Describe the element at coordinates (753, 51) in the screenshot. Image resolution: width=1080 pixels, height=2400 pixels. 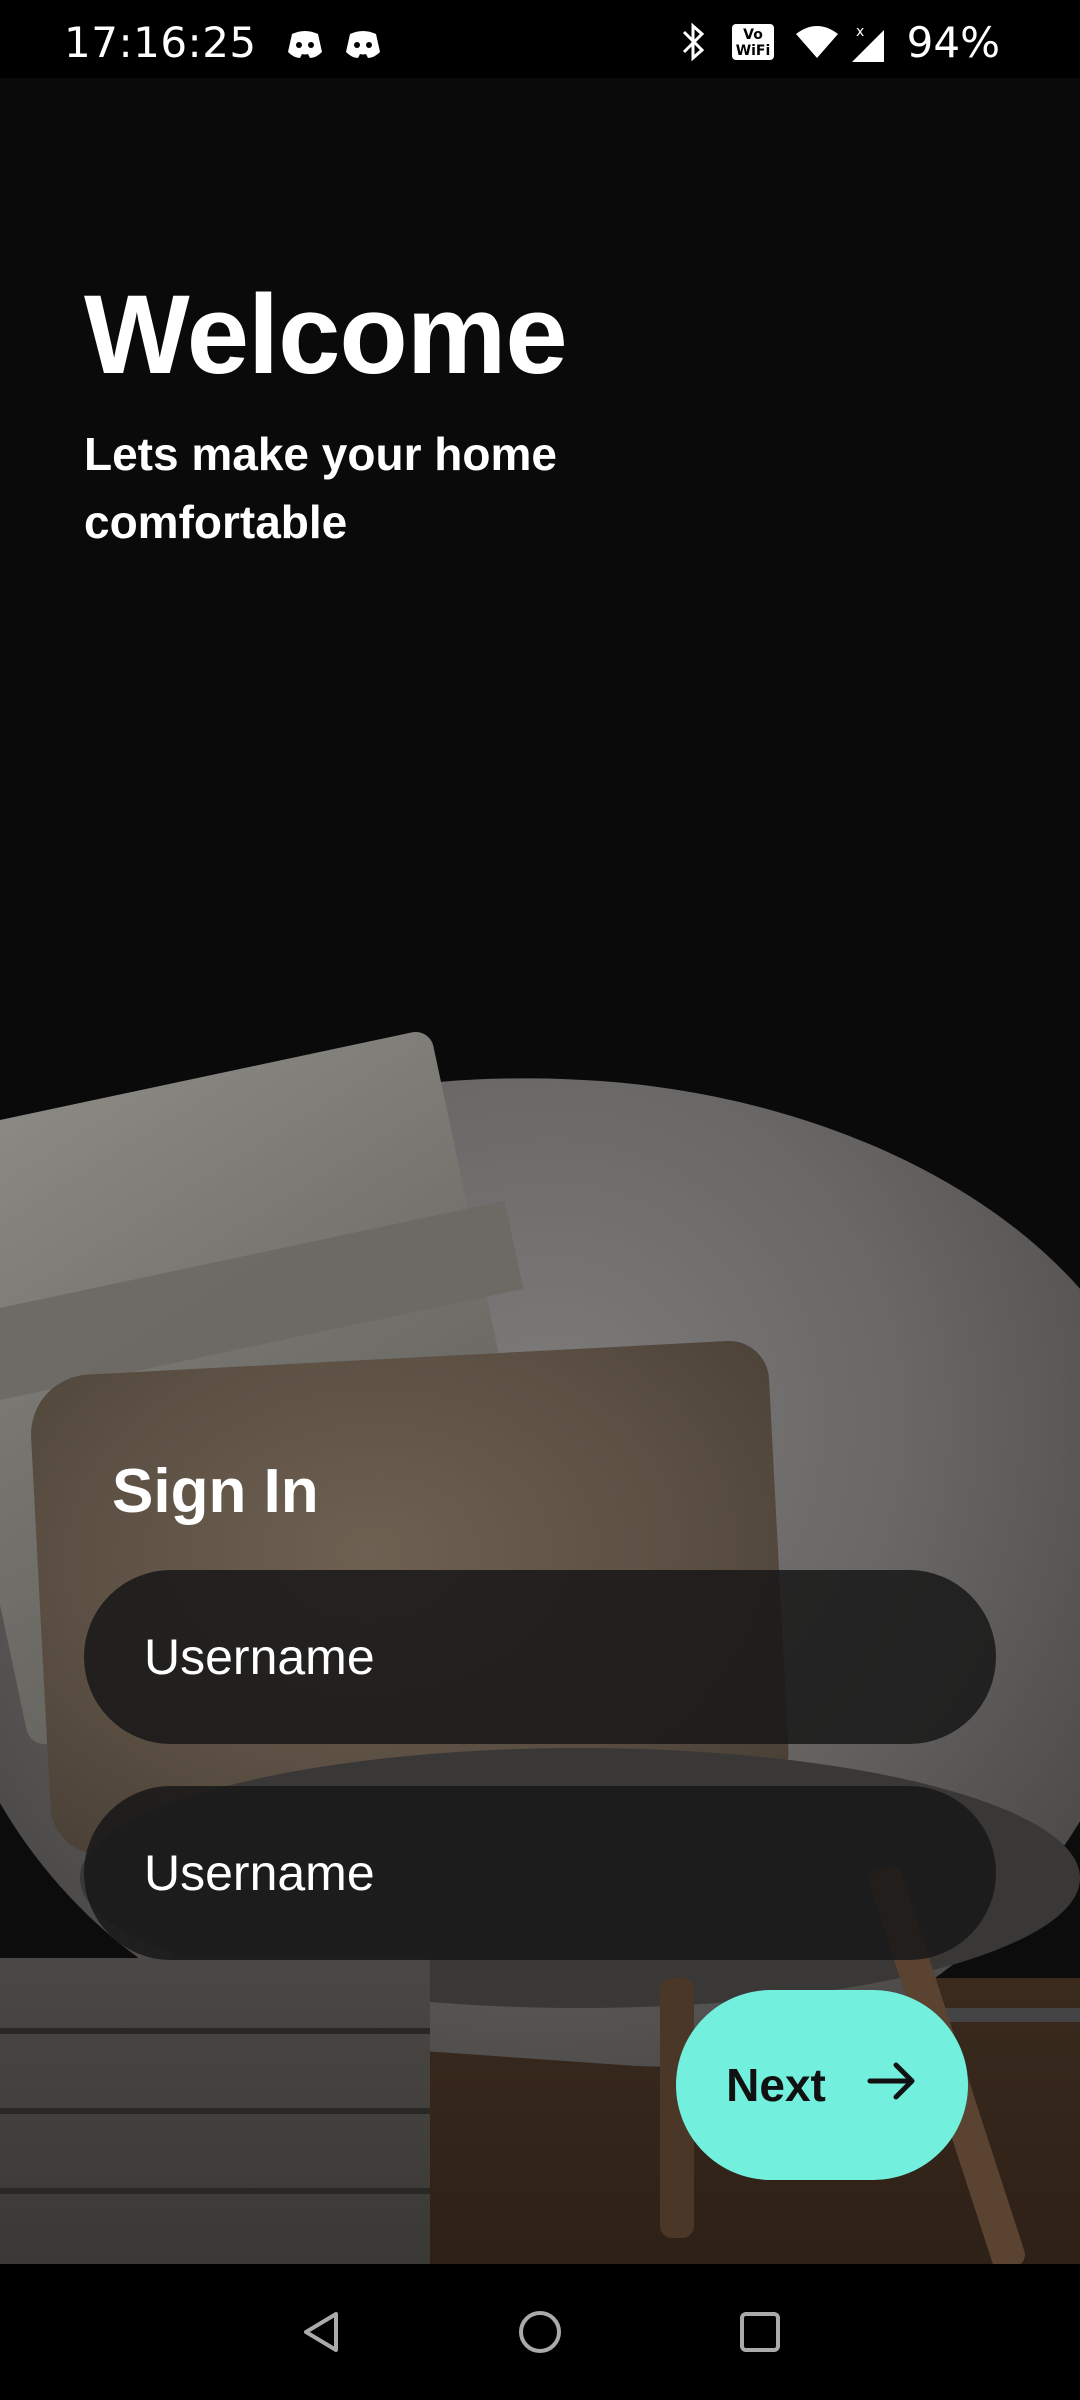
I see `svg-text: WiFi` at that location.